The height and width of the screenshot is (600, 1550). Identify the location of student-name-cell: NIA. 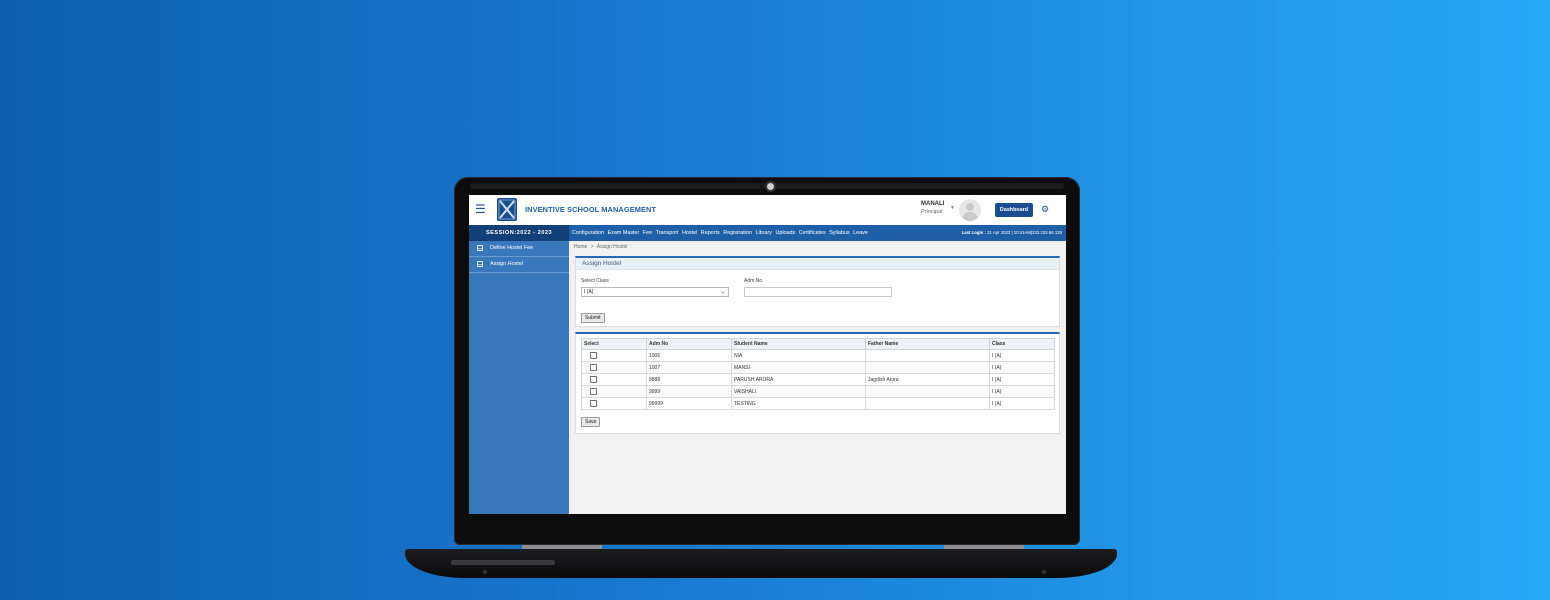
(798, 355).